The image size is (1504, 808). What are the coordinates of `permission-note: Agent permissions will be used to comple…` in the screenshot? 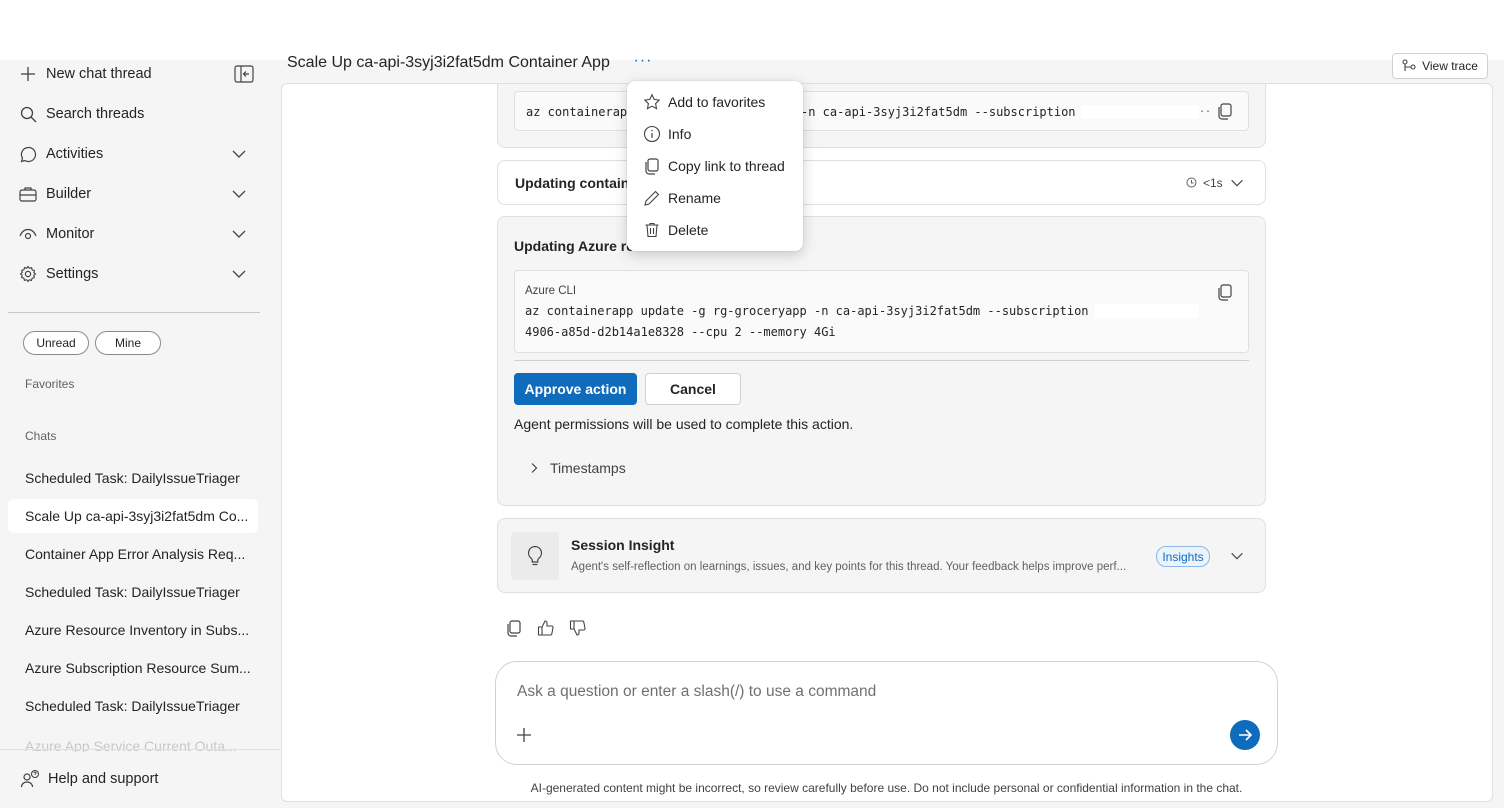 It's located at (684, 424).